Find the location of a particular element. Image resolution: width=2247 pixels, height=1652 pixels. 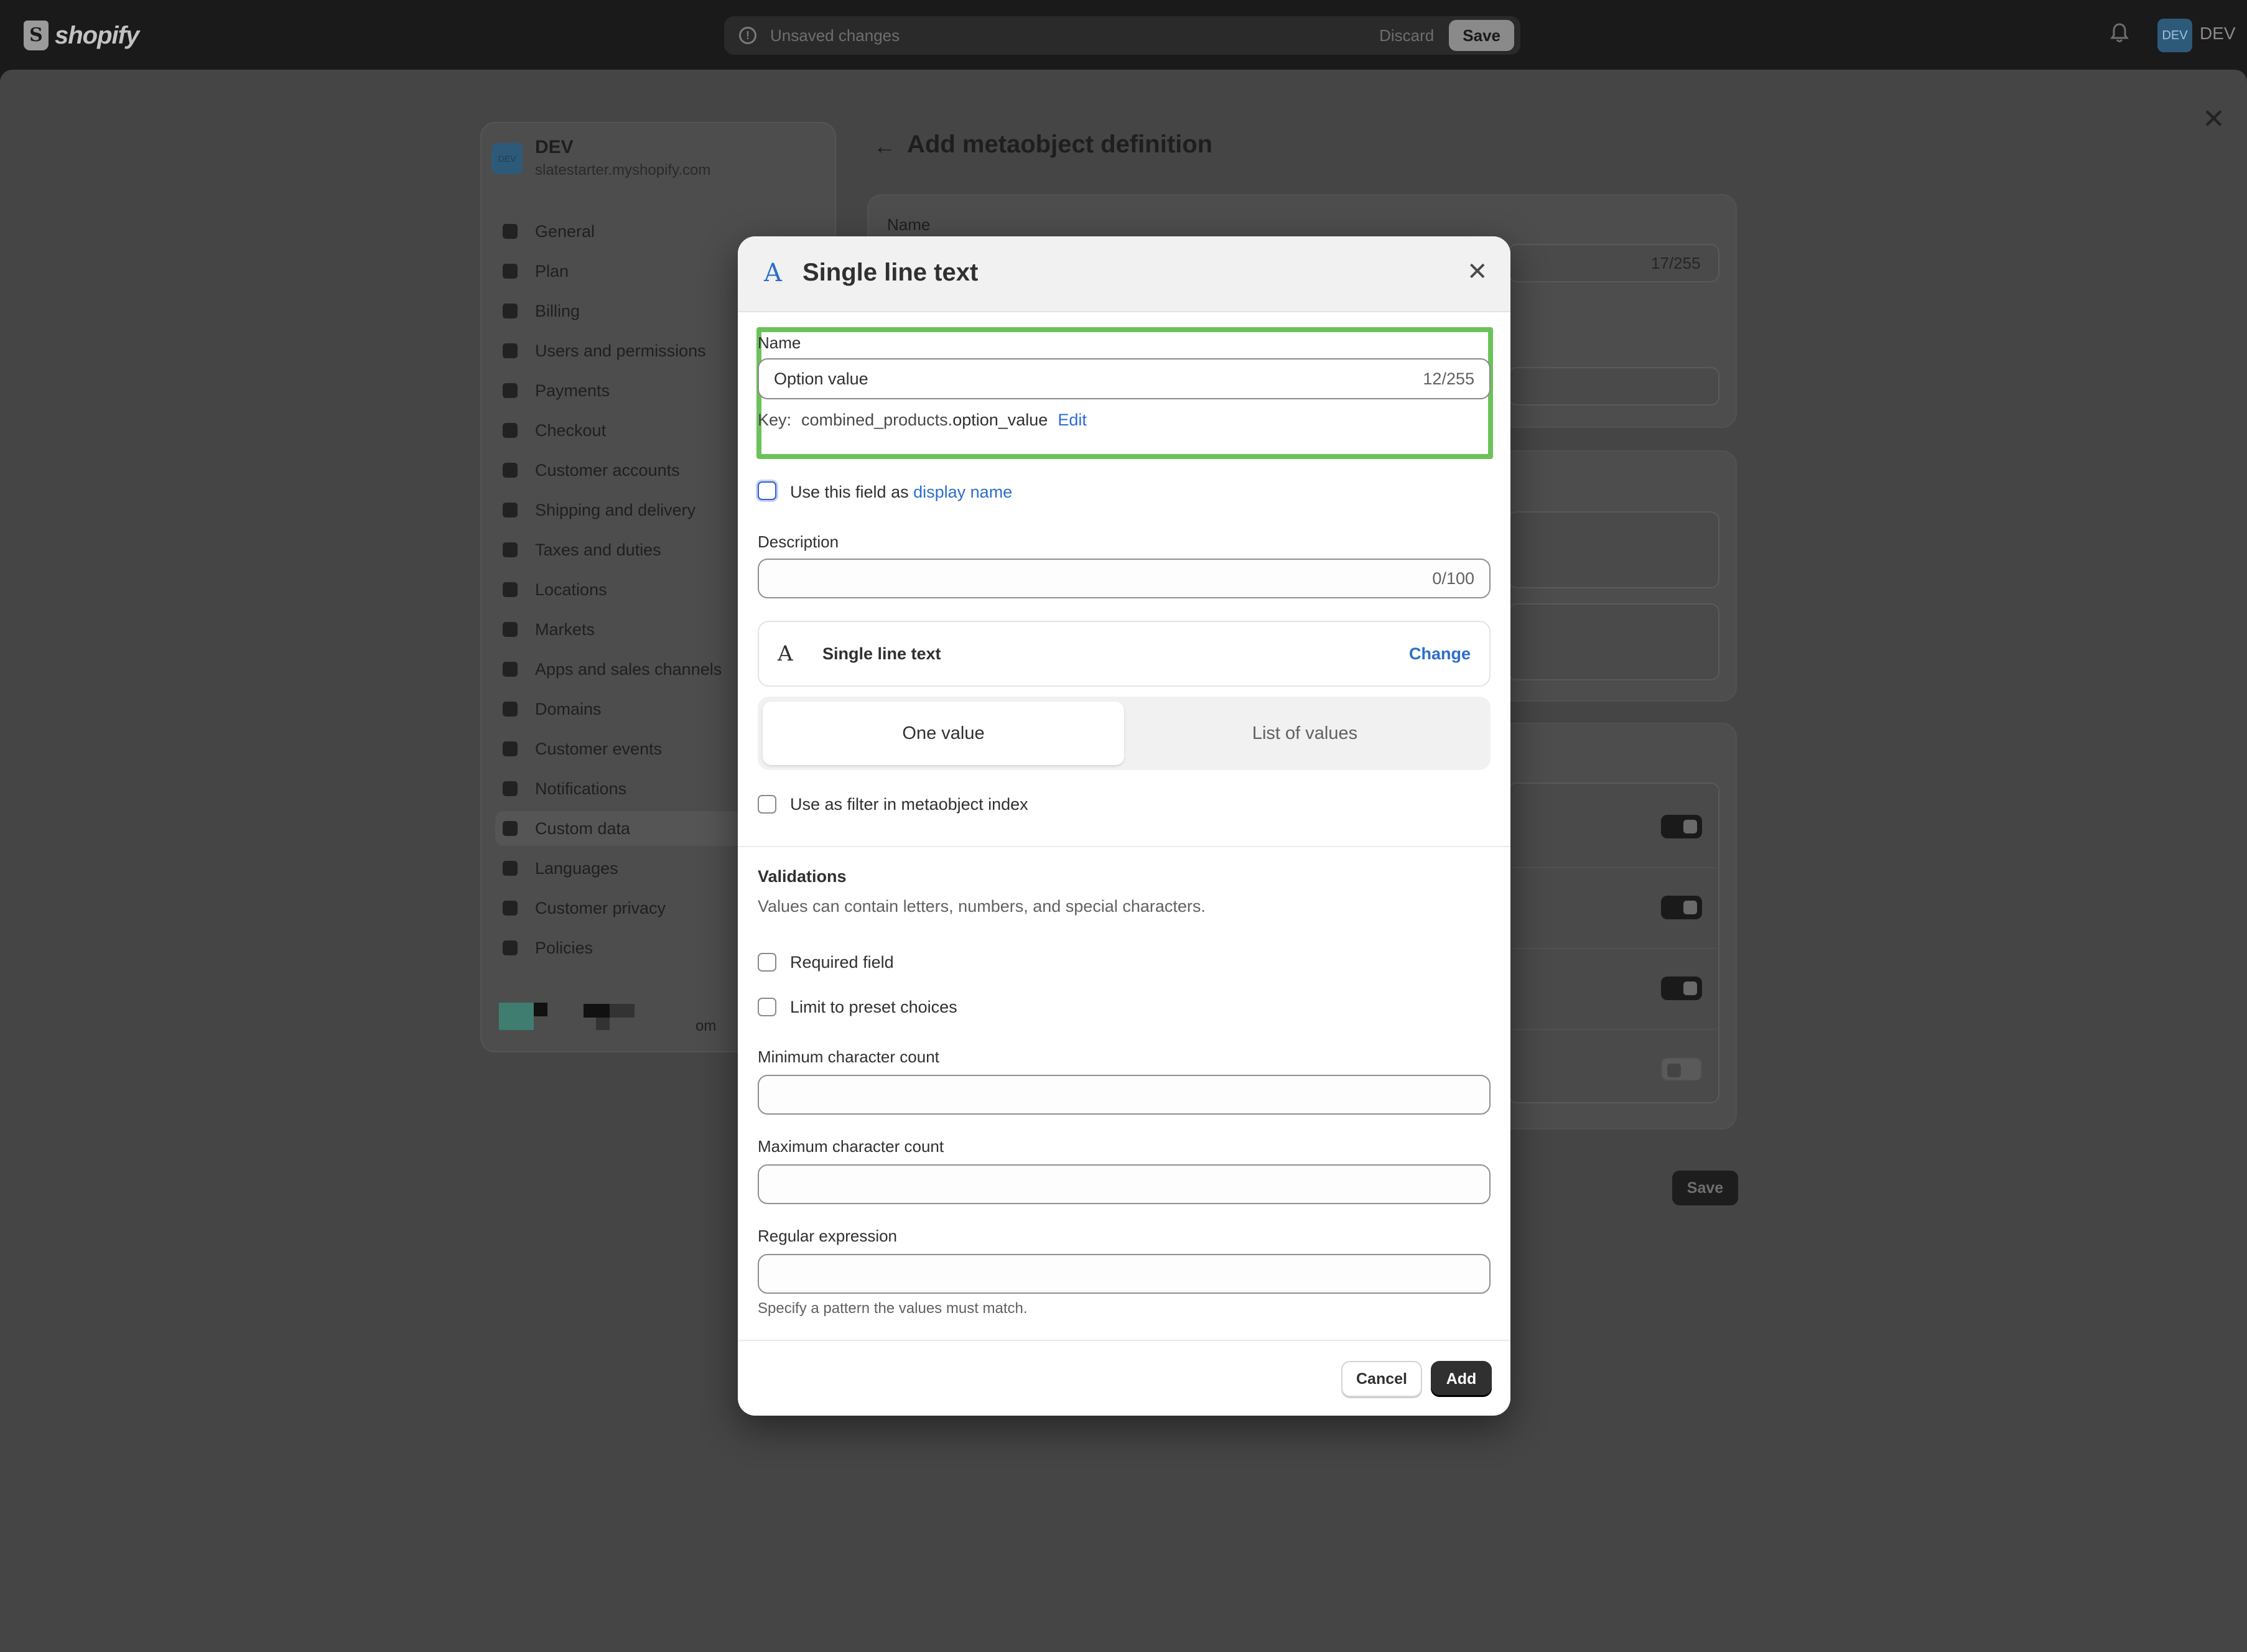

policies-icon is located at coordinates (510, 948).